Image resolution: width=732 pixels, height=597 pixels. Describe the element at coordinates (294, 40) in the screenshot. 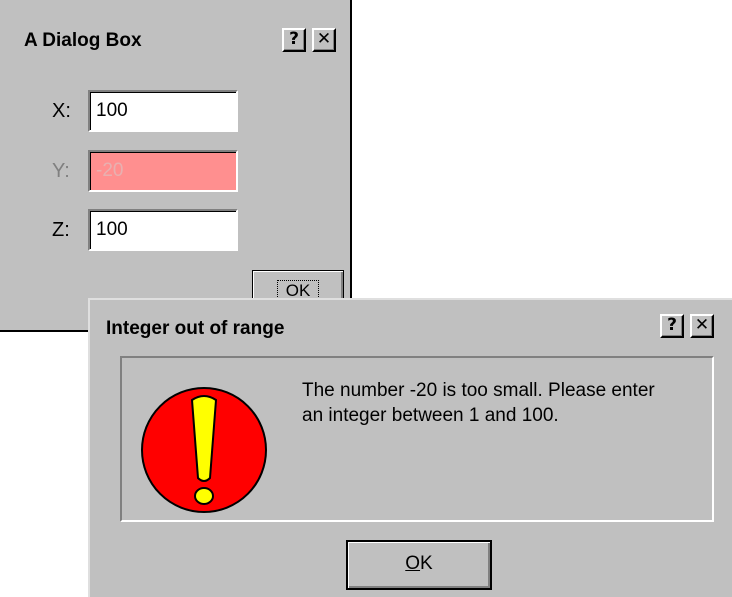

I see `help-button: ?` at that location.